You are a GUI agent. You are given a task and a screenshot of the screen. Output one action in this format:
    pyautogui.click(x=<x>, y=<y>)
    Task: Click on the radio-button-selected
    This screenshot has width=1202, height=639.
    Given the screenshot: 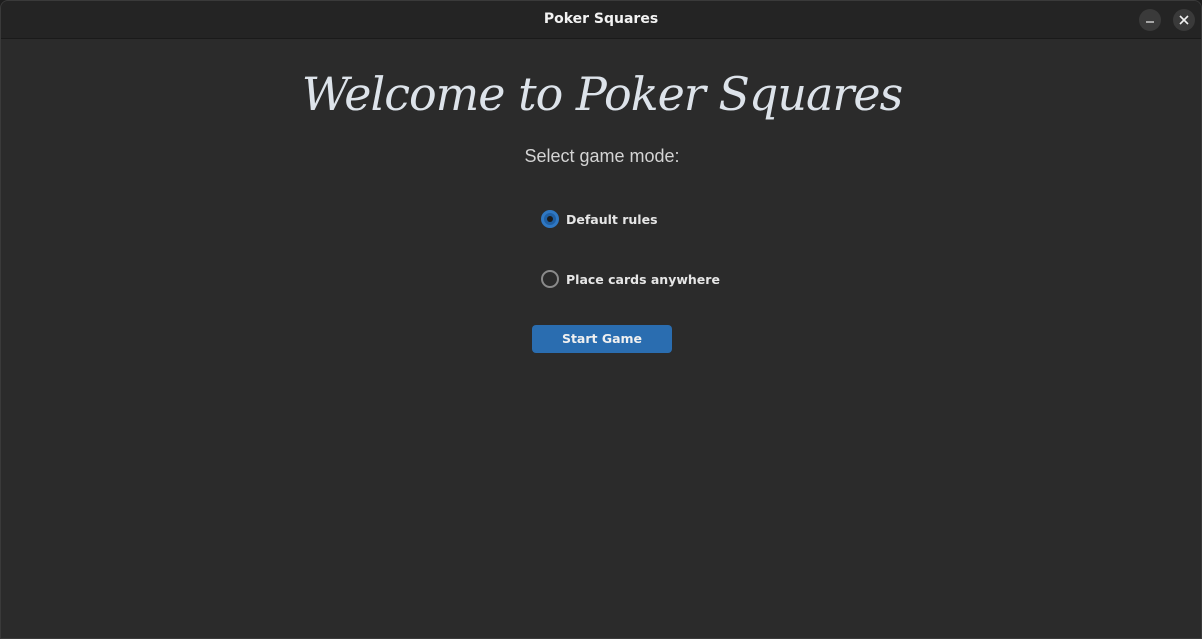 What is the action you would take?
    pyautogui.click(x=550, y=219)
    